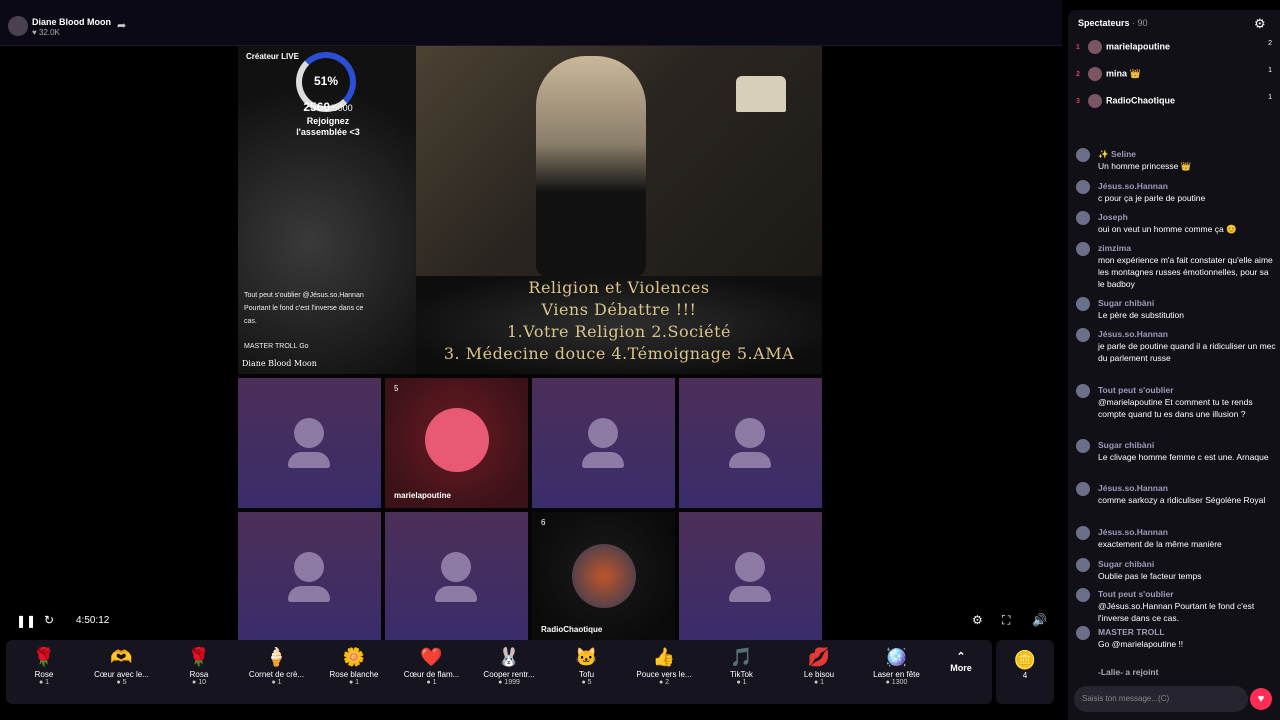 This screenshot has height=720, width=1280. What do you see at coordinates (199, 682) in the screenshot?
I see `gift-price: ● 10` at bounding box center [199, 682].